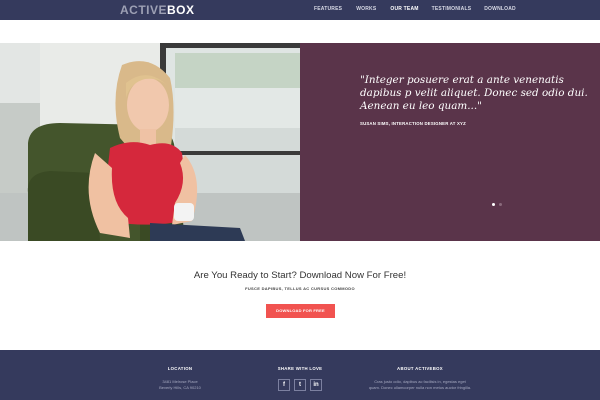 The image size is (600, 400). What do you see at coordinates (284, 385) in the screenshot?
I see `facebook-icon: f` at bounding box center [284, 385].